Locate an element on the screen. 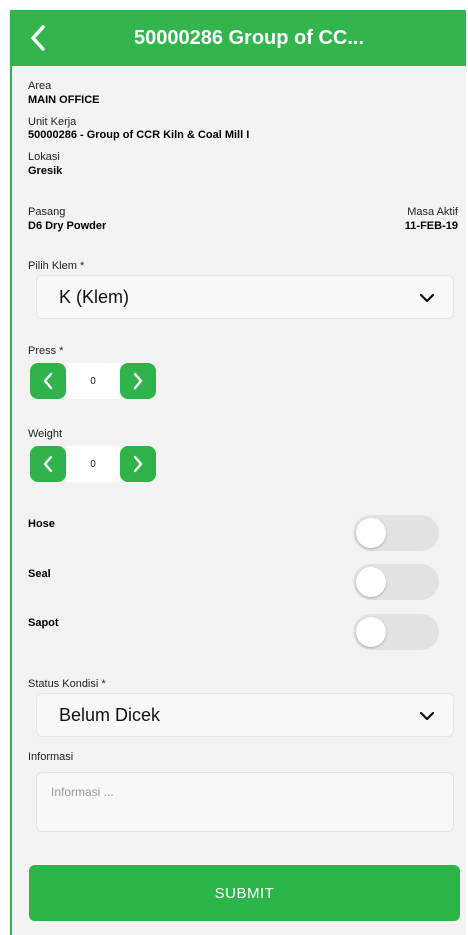 The height and width of the screenshot is (935, 468). pasang-value: D6 Dry Powder is located at coordinates (67, 226).